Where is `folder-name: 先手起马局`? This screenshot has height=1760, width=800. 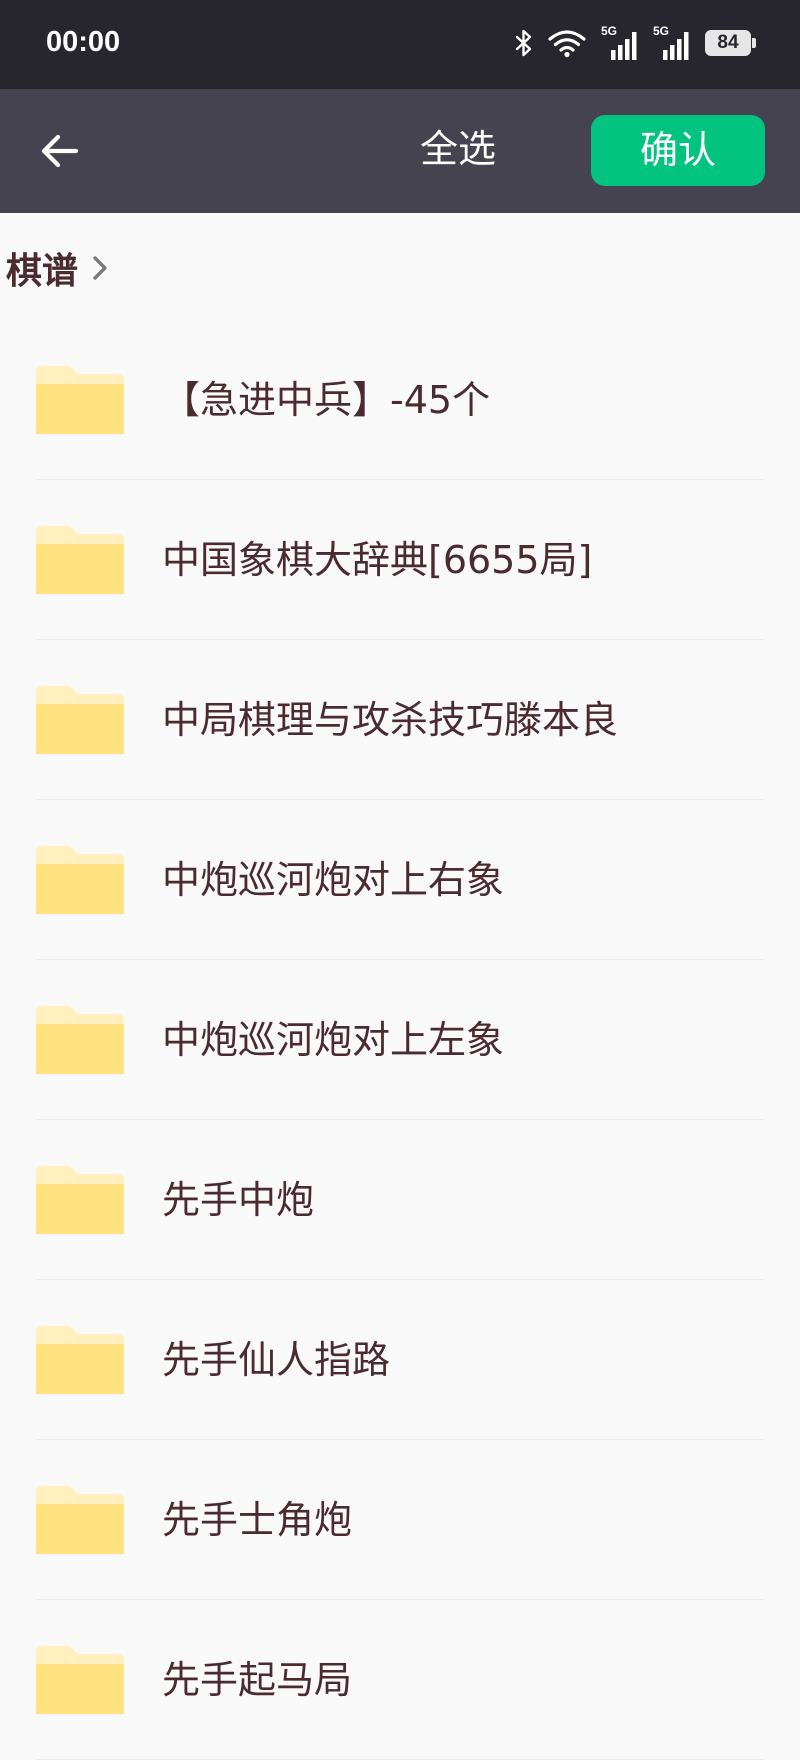 folder-name: 先手起马局 is located at coordinates (257, 1680).